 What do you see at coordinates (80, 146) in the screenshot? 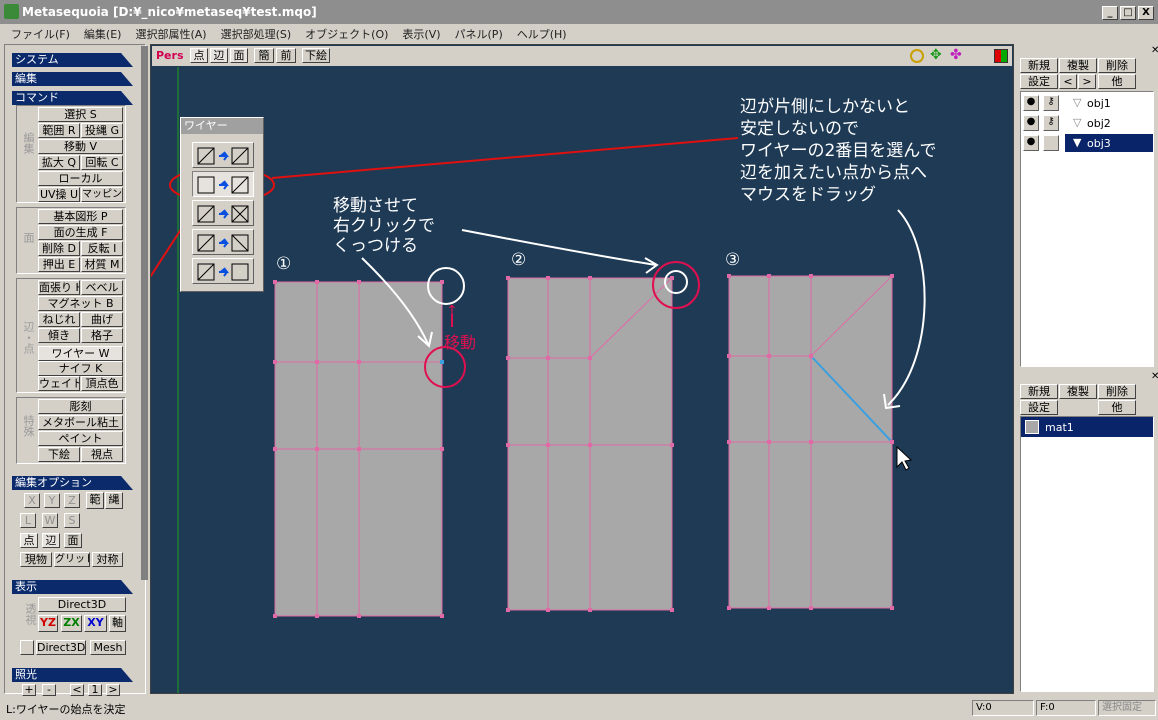
I see `cmd-move: 移動 V` at bounding box center [80, 146].